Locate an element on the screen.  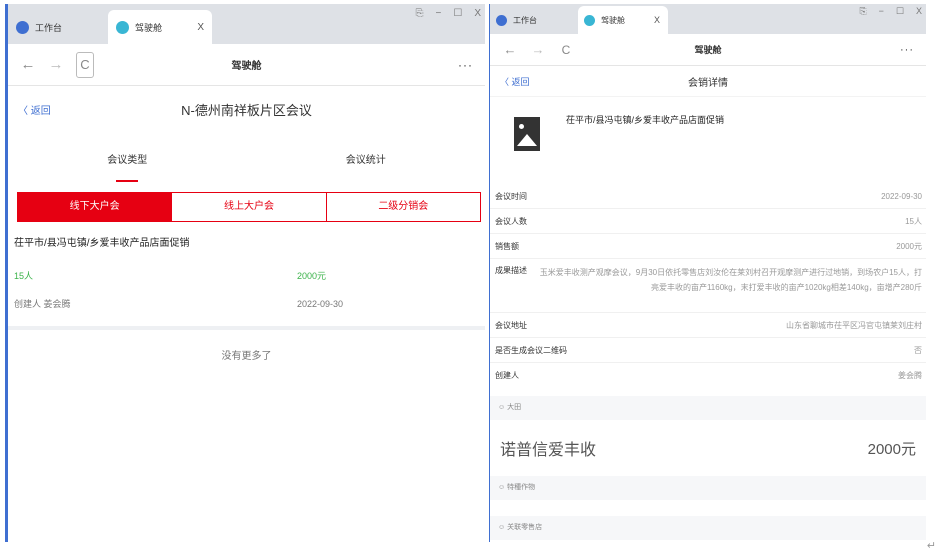
segment-control: 线下大户会 线上大户会 二级分销会 is located at coordinates (249, 207).